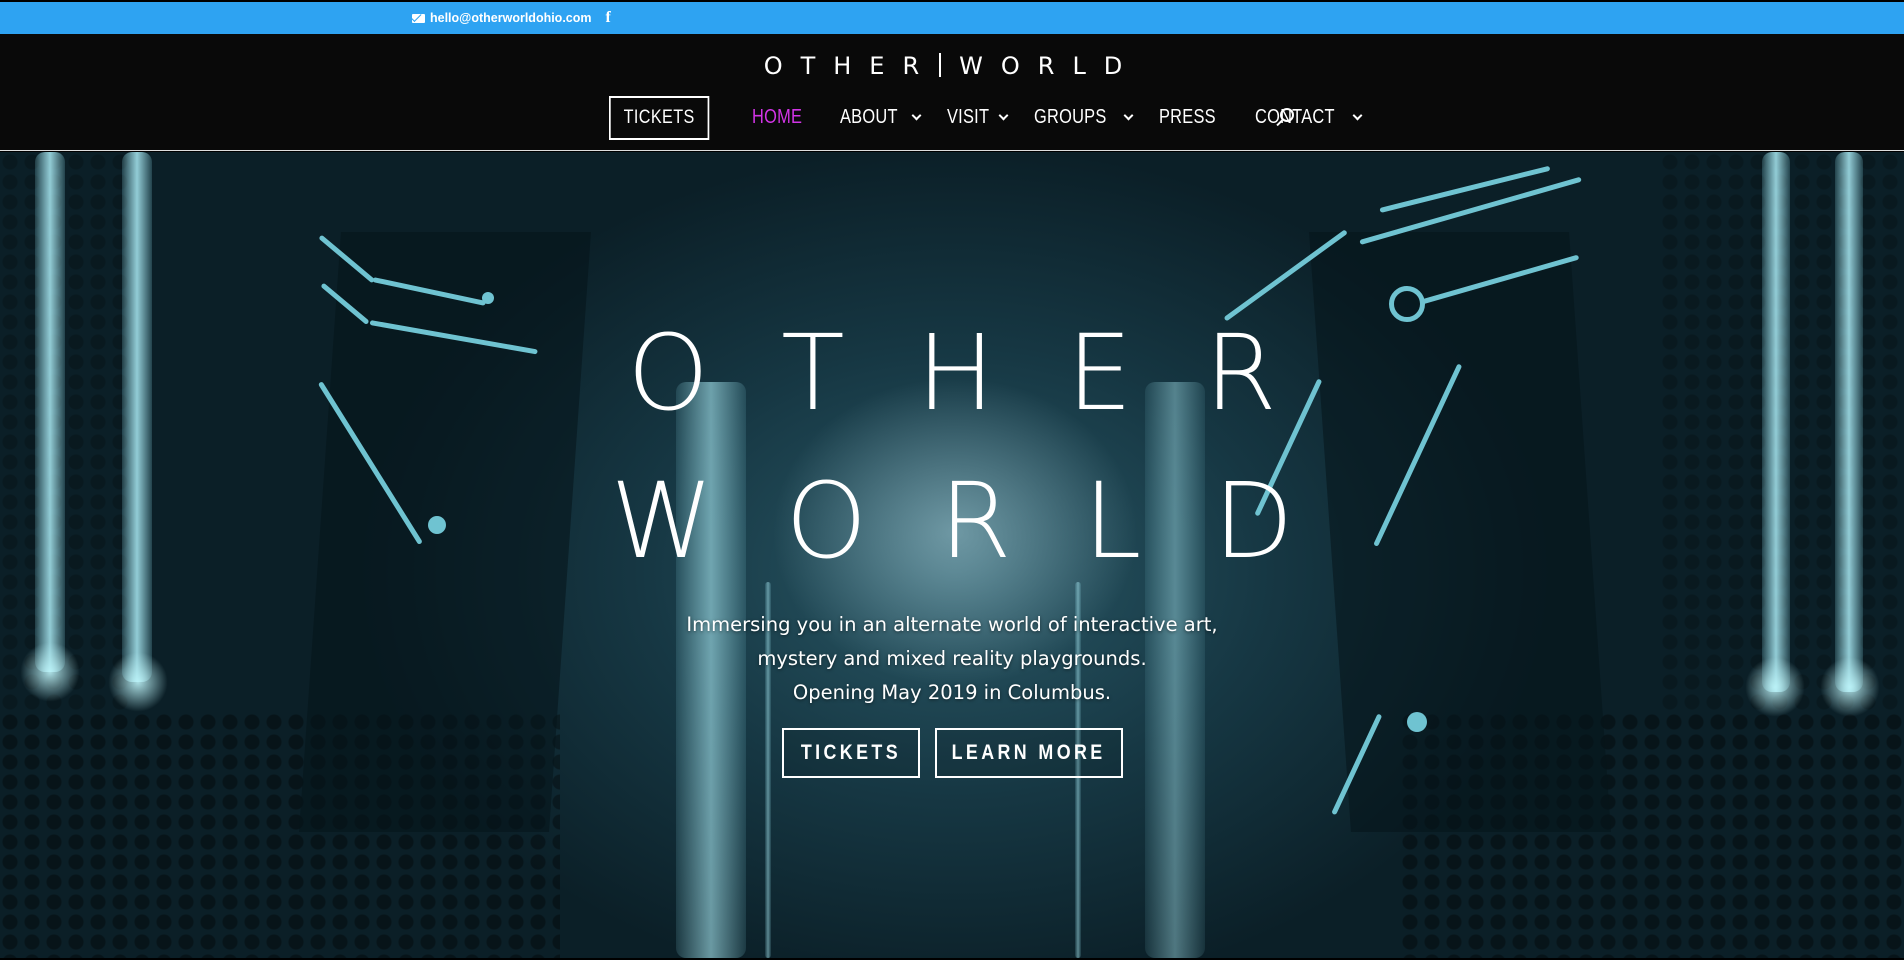 This screenshot has width=1904, height=960. I want to click on nav-label: GROUPS, so click(1070, 117).